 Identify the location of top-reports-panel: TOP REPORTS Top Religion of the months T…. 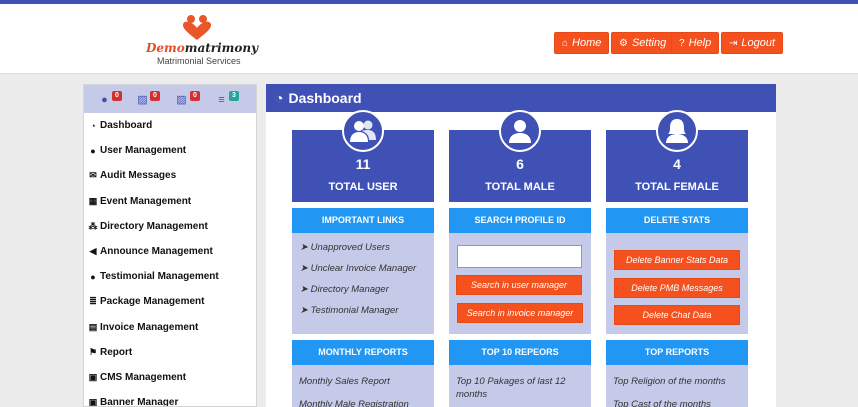
(677, 373).